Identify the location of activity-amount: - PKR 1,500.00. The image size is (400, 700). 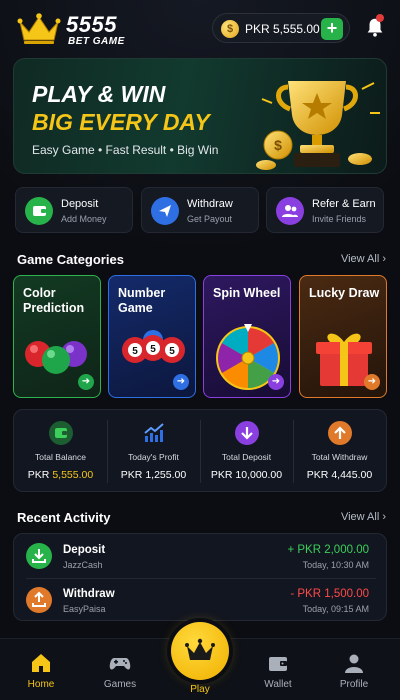
(329, 594).